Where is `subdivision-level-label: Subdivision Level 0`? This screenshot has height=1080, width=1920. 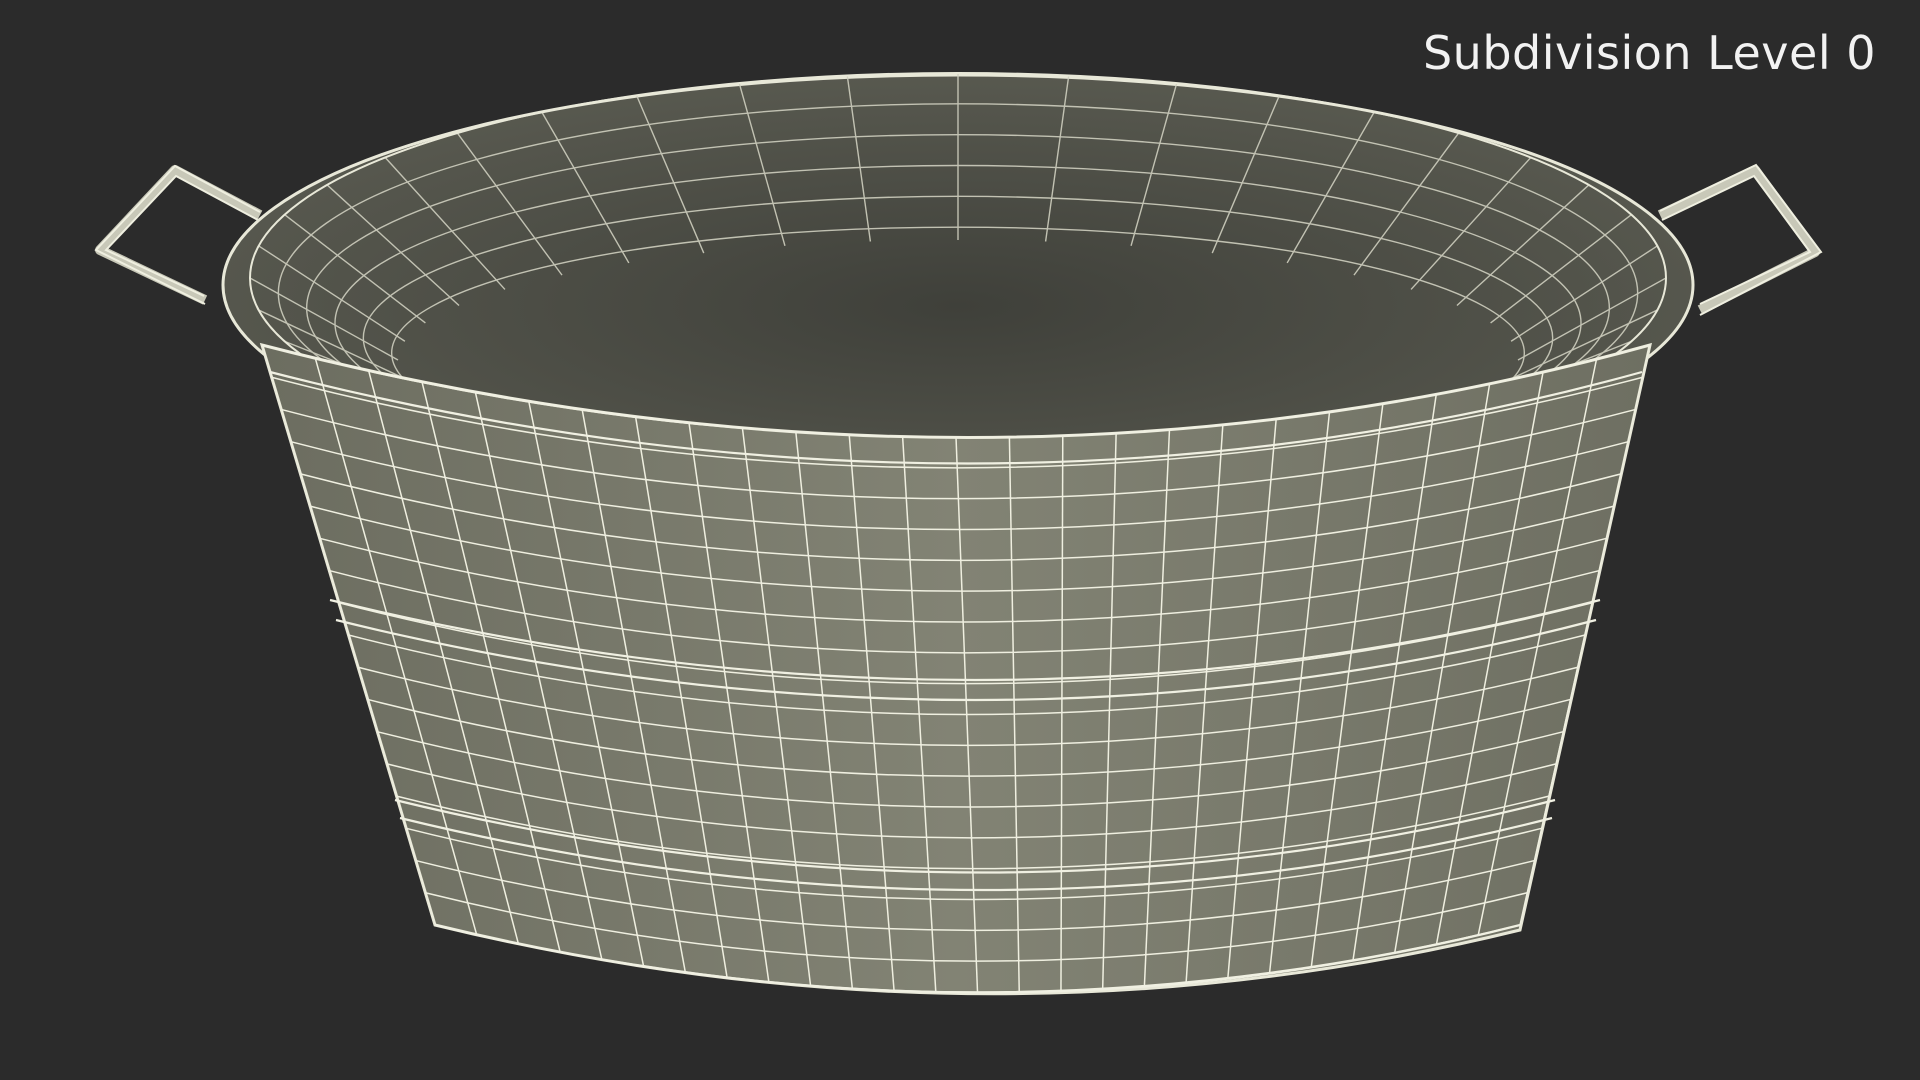 subdivision-level-label: Subdivision Level 0 is located at coordinates (1649, 53).